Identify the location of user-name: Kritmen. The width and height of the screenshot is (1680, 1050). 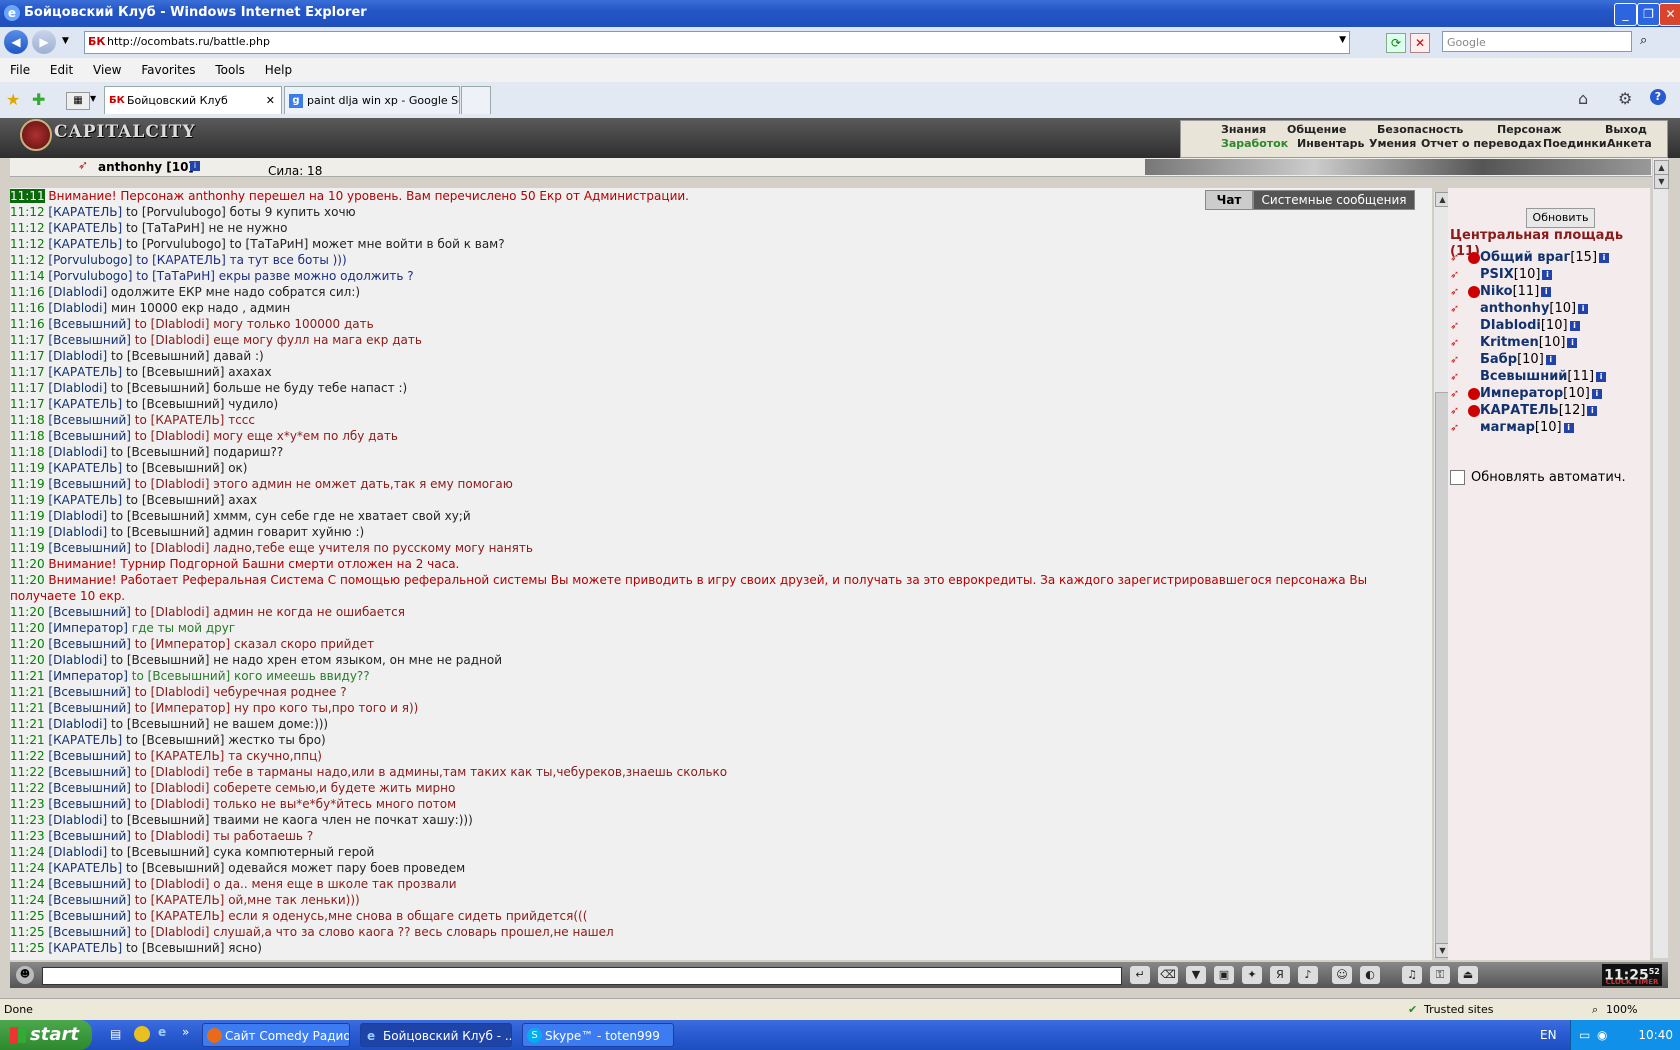
(1509, 342).